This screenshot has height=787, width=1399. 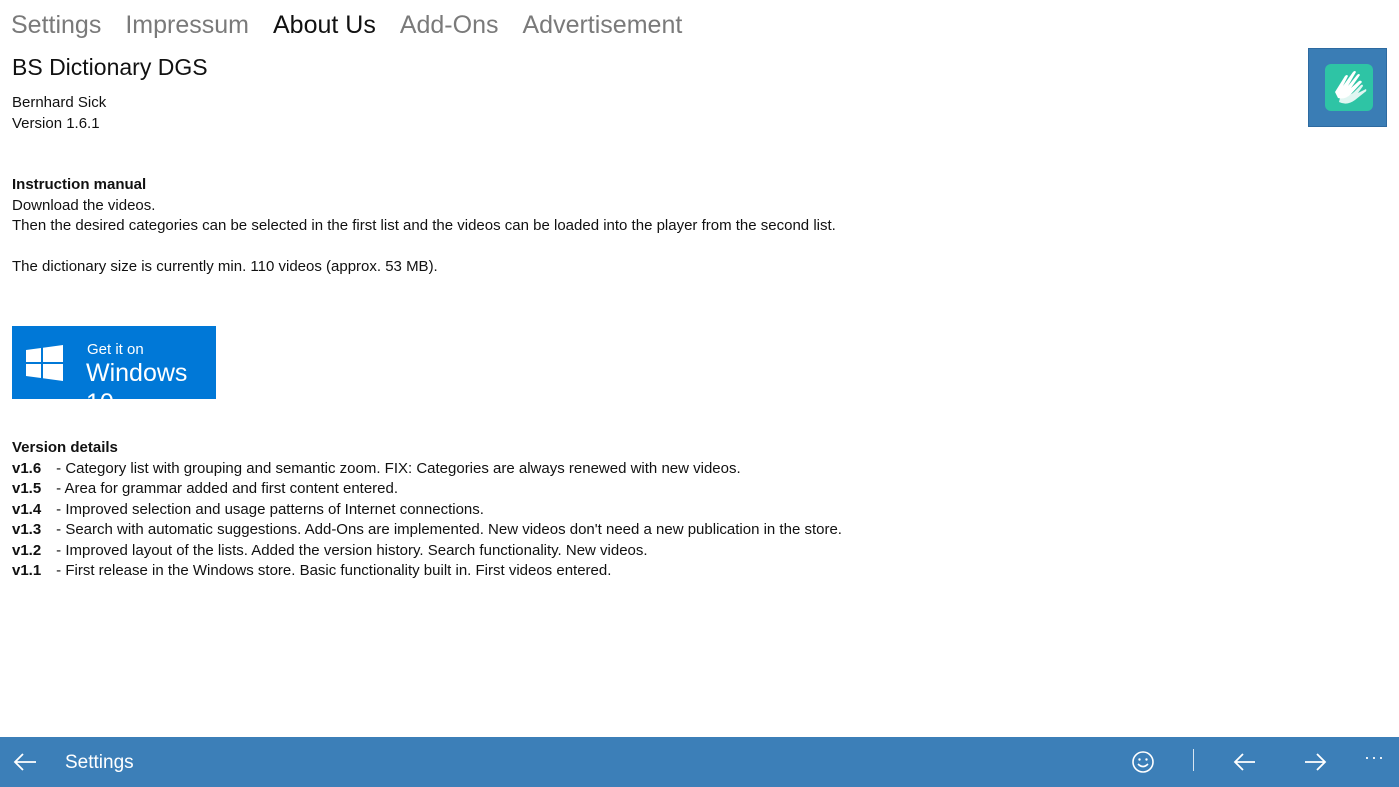 I want to click on get-it-on-windows-badge: Get it on Windows 10, so click(x=114, y=371).